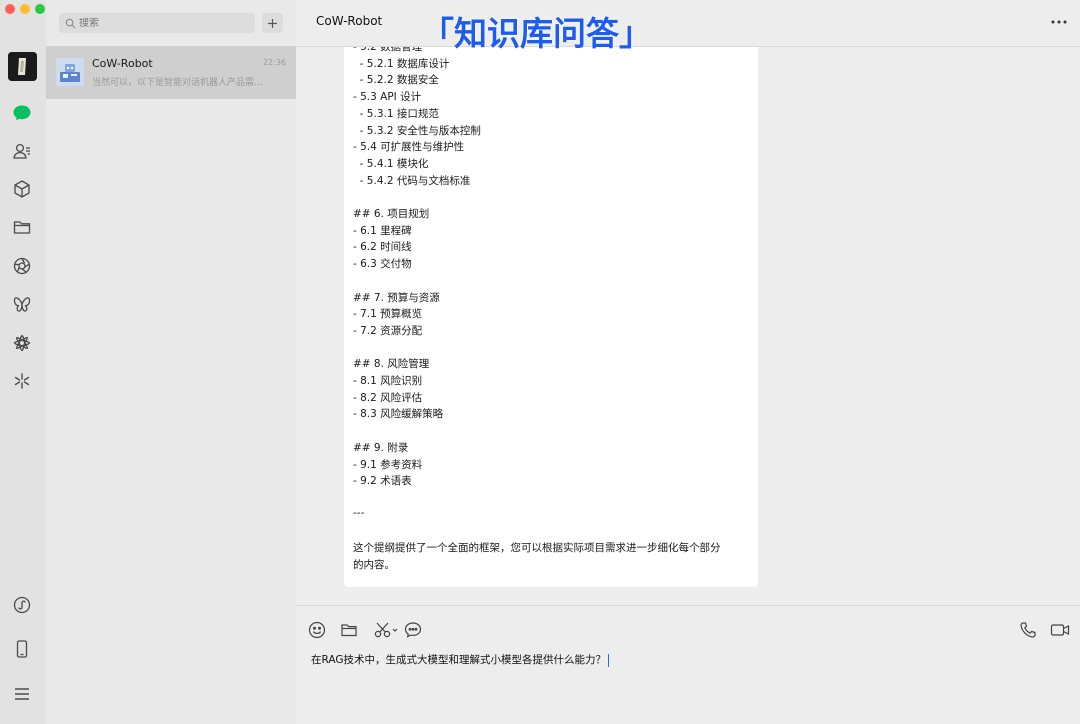 The width and height of the screenshot is (1080, 724). I want to click on more-icon, so click(1059, 22).